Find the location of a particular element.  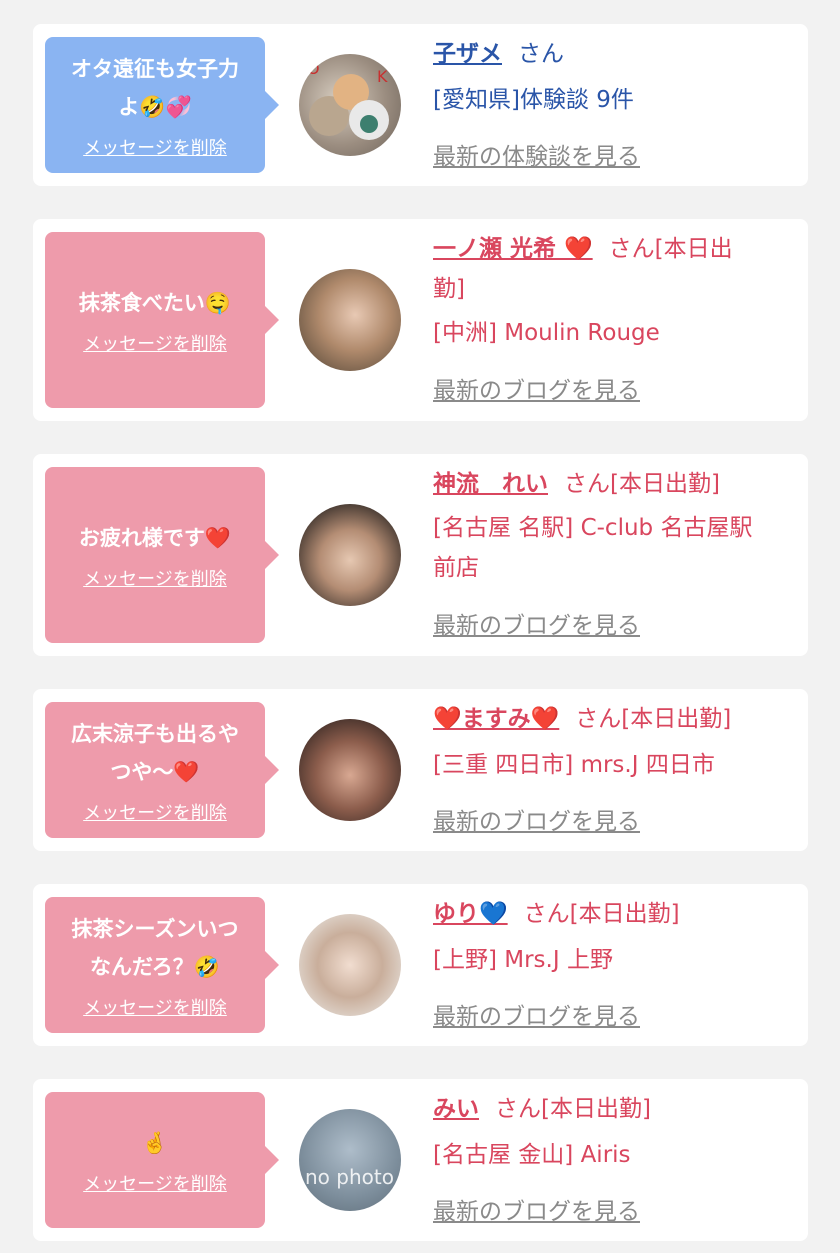

location-text: [名古屋 名駅] C-club 名古屋駅 前店 is located at coordinates (593, 548).